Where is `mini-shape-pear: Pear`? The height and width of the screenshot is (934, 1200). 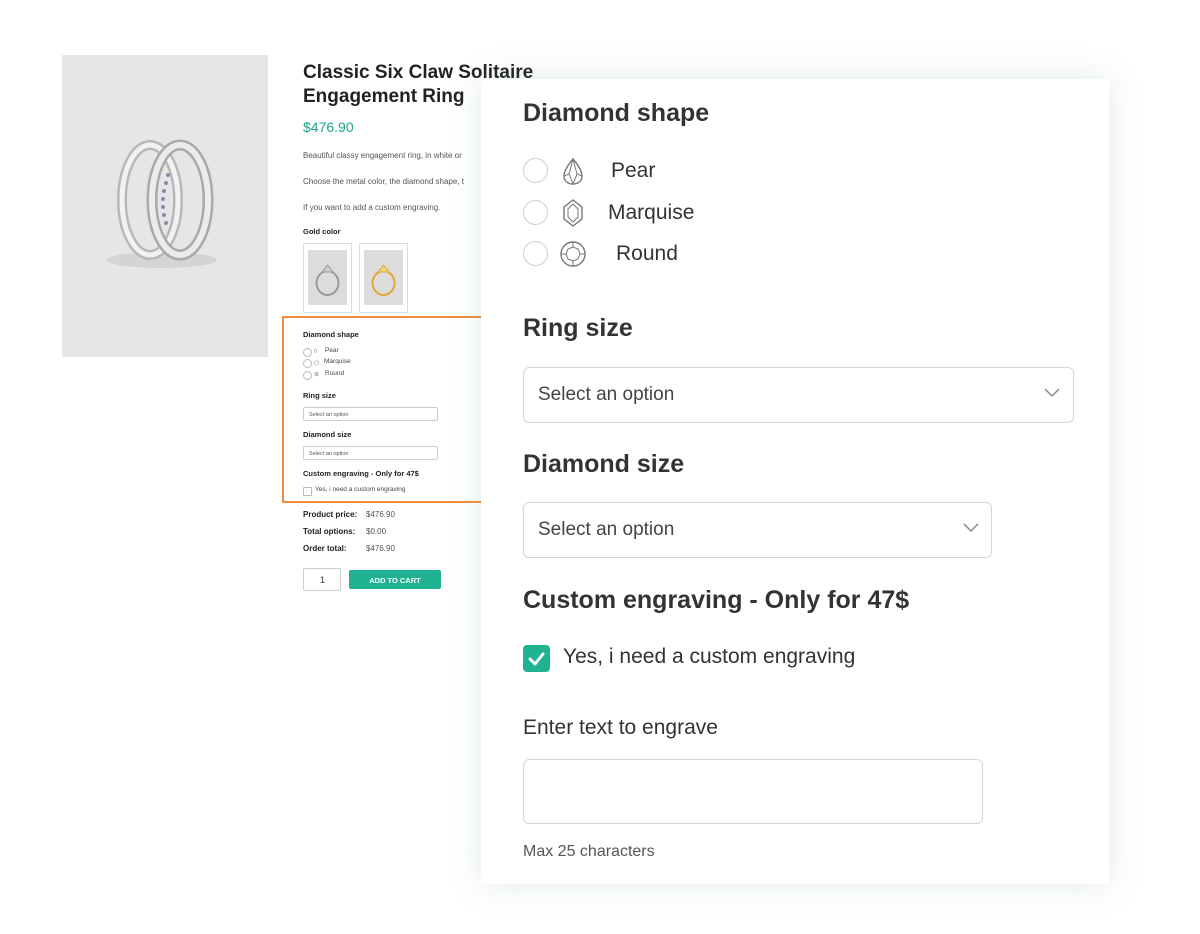
mini-shape-pear: Pear is located at coordinates (332, 350).